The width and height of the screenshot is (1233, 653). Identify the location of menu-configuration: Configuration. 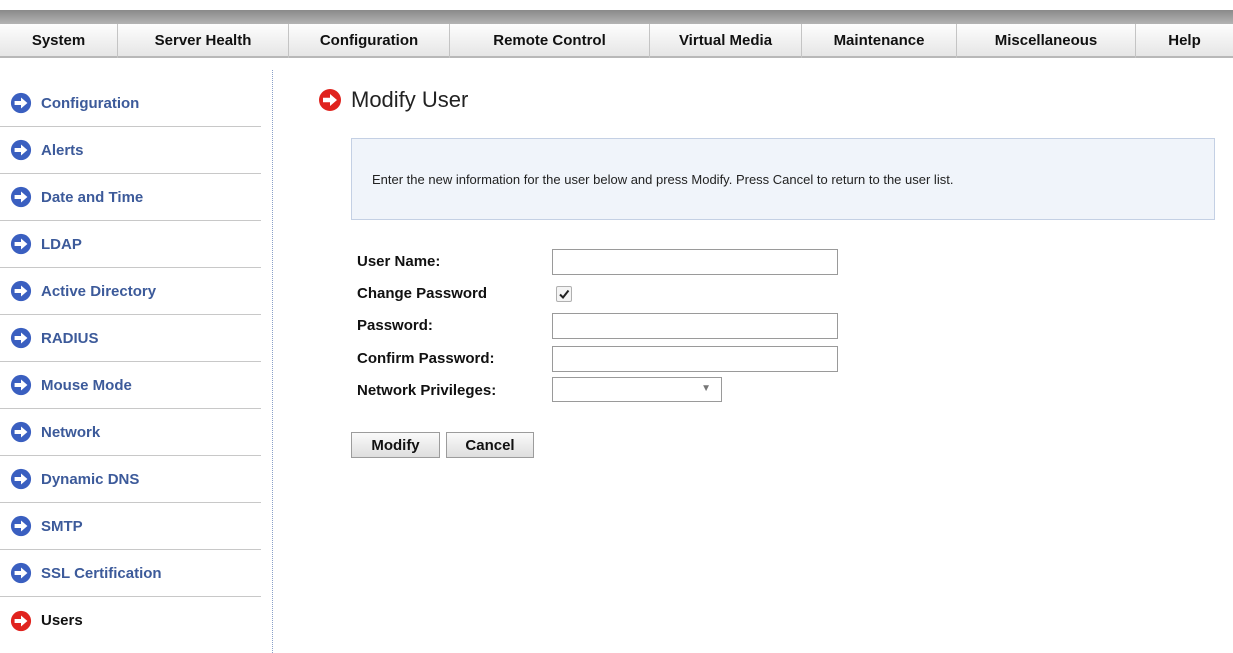
(369, 41).